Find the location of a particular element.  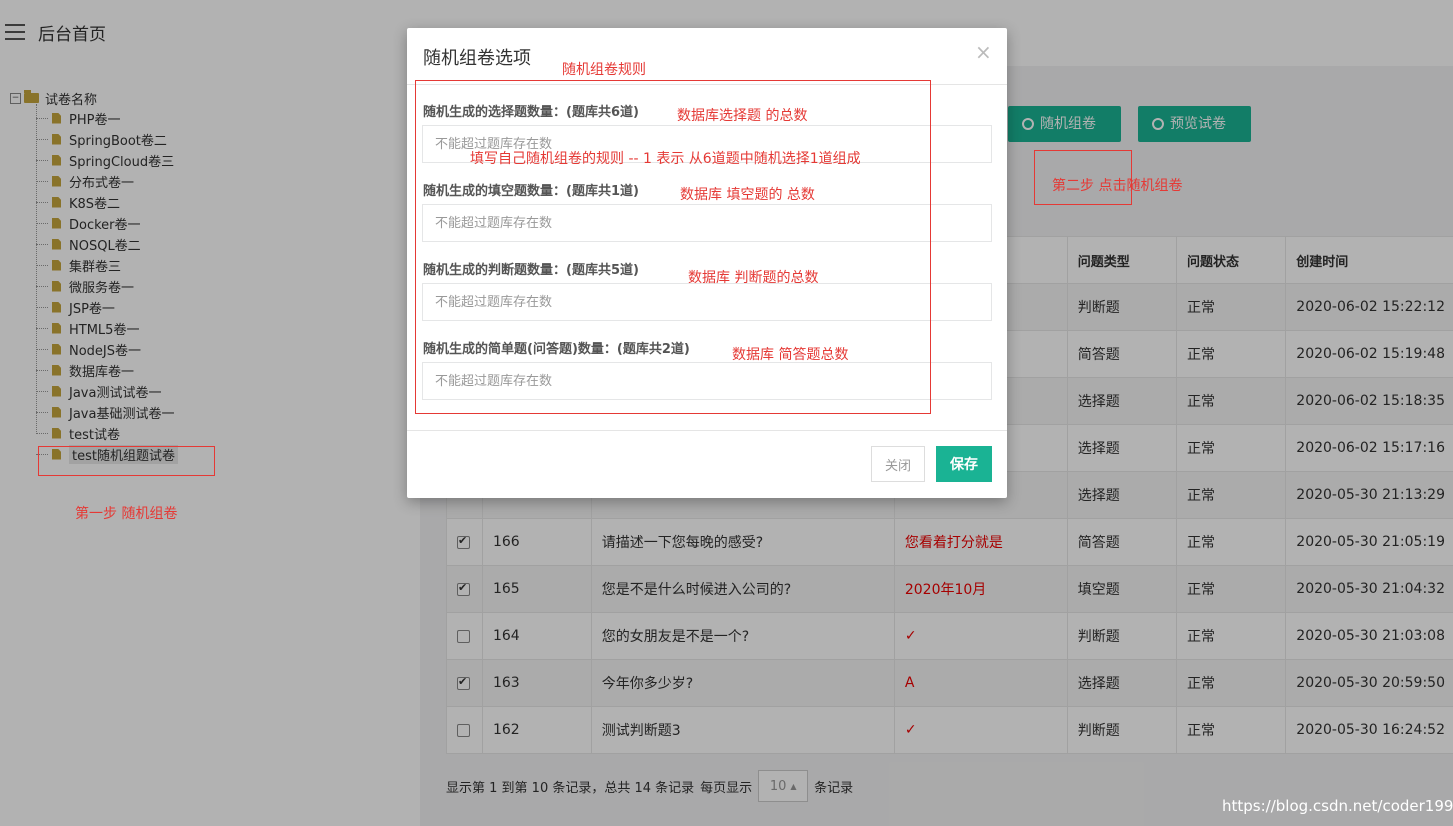

annotation-rule-box is located at coordinates (673, 247).